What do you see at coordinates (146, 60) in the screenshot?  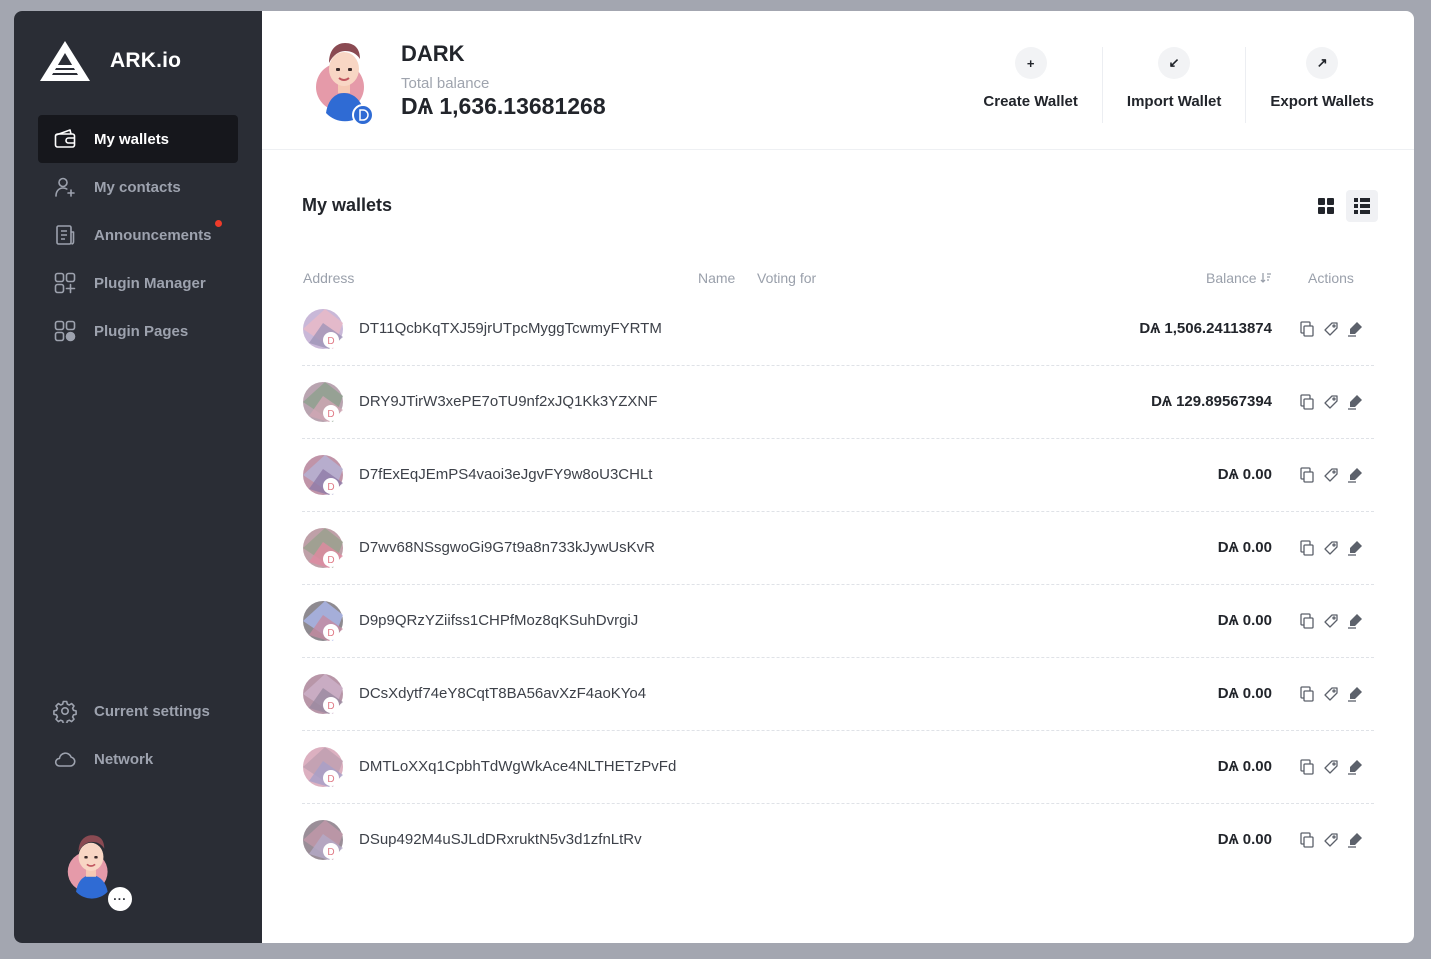 I see `brand-name: ARK.io` at bounding box center [146, 60].